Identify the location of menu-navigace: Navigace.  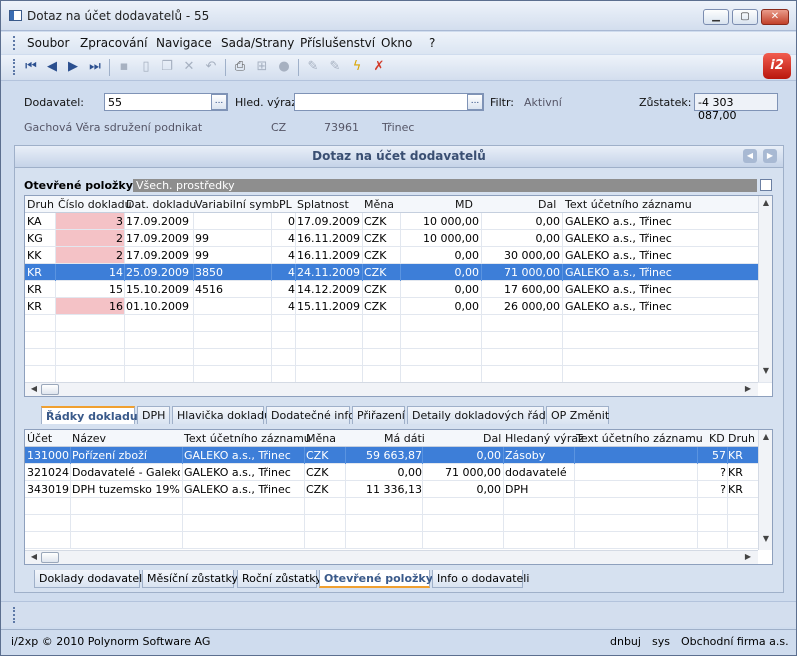
(184, 43).